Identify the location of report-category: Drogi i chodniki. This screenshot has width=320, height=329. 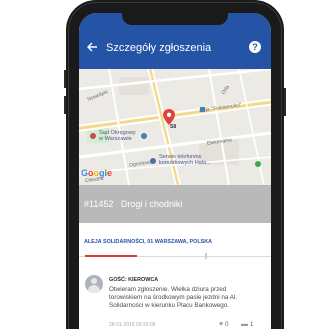
(151, 204).